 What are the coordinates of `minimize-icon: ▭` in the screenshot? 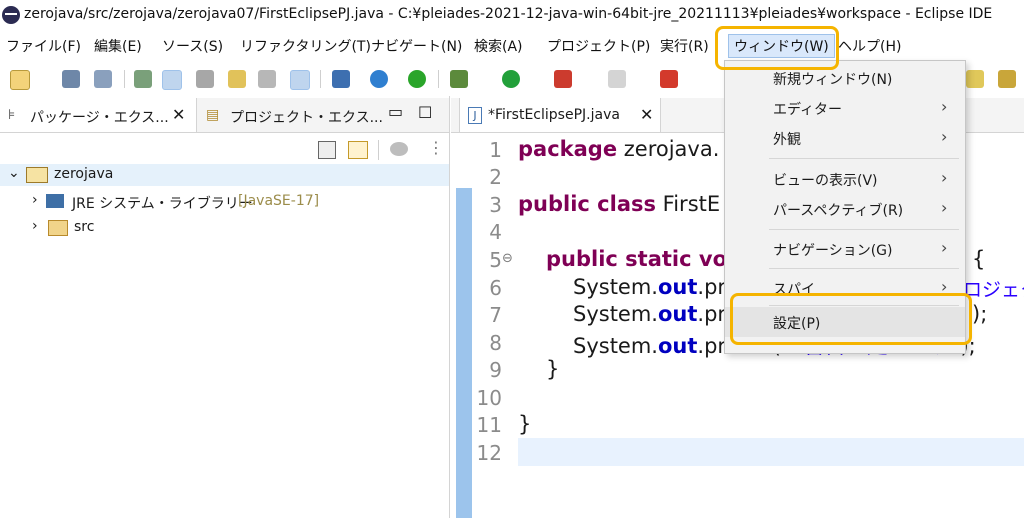 It's located at (395, 111).